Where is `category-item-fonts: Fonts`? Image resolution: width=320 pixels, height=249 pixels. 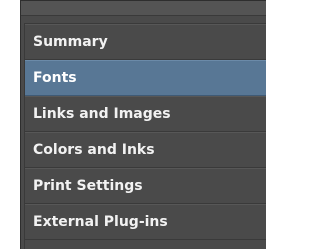 category-item-fonts: Fonts is located at coordinates (145, 78).